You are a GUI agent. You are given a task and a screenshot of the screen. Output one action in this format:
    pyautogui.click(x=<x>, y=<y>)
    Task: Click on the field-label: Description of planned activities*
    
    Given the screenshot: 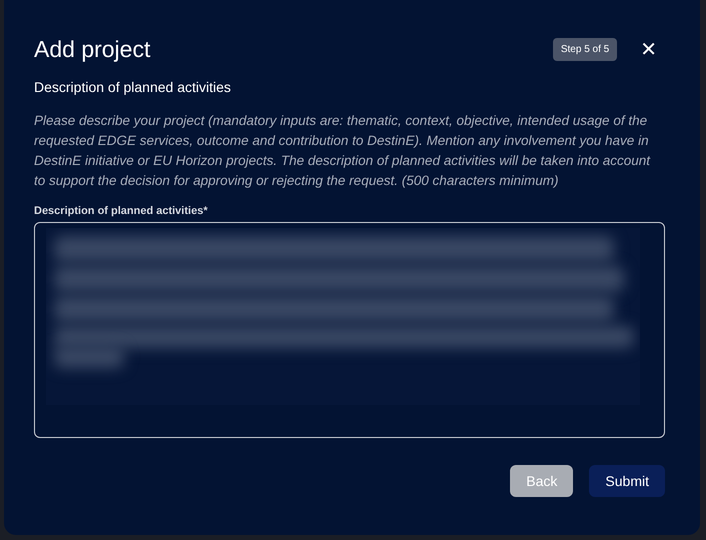 What is the action you would take?
    pyautogui.click(x=121, y=211)
    